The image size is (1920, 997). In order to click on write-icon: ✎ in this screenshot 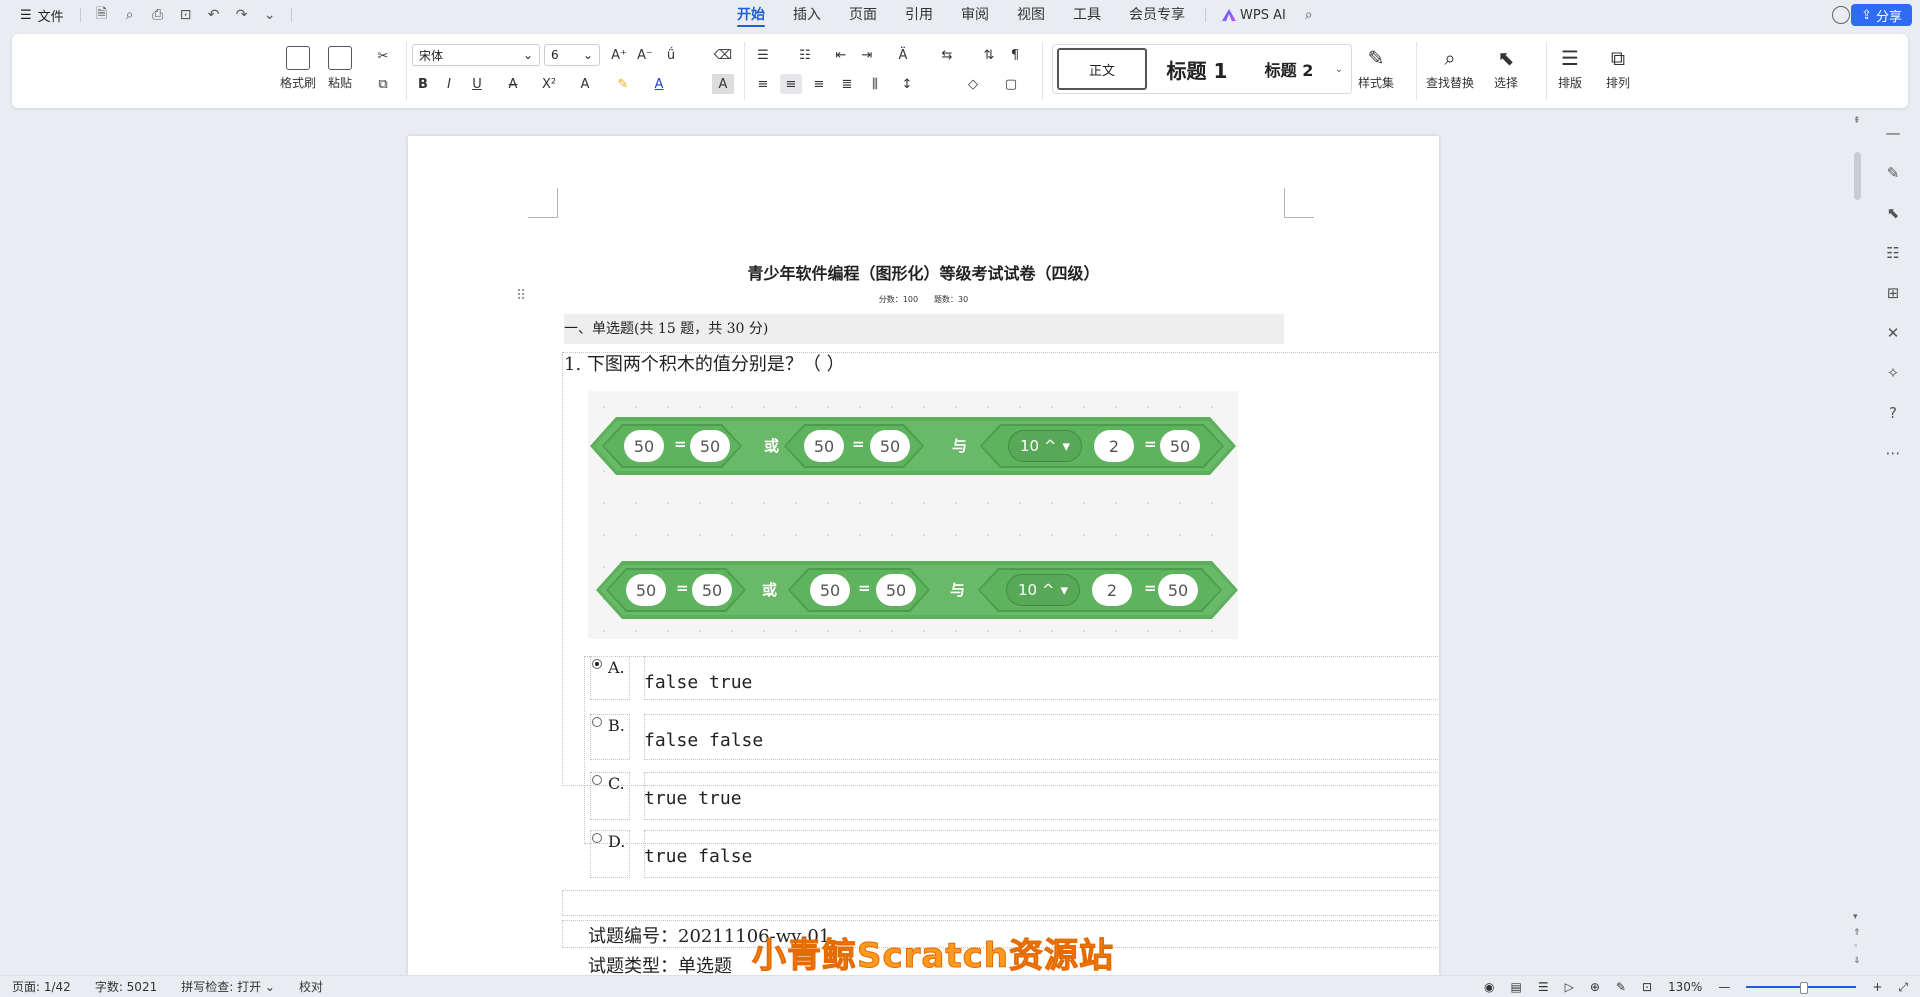, I will do `click(1621, 987)`.